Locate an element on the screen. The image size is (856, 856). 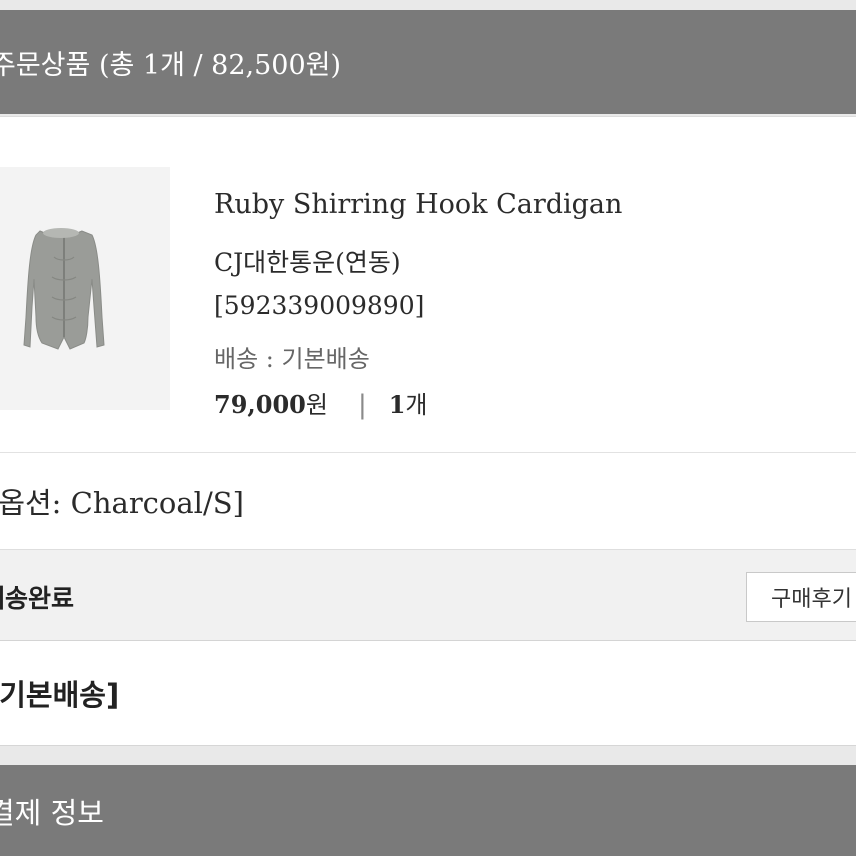
payment-info-title: 결제 정보 is located at coordinates (52, 812).